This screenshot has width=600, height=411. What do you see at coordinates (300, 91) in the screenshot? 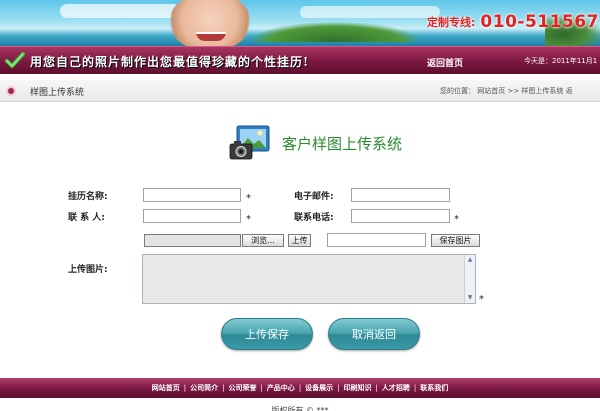
I see `breadcrumb-bar: 样图上传系统 您的位置： 网站首页 >> 样图上传系统 返` at bounding box center [300, 91].